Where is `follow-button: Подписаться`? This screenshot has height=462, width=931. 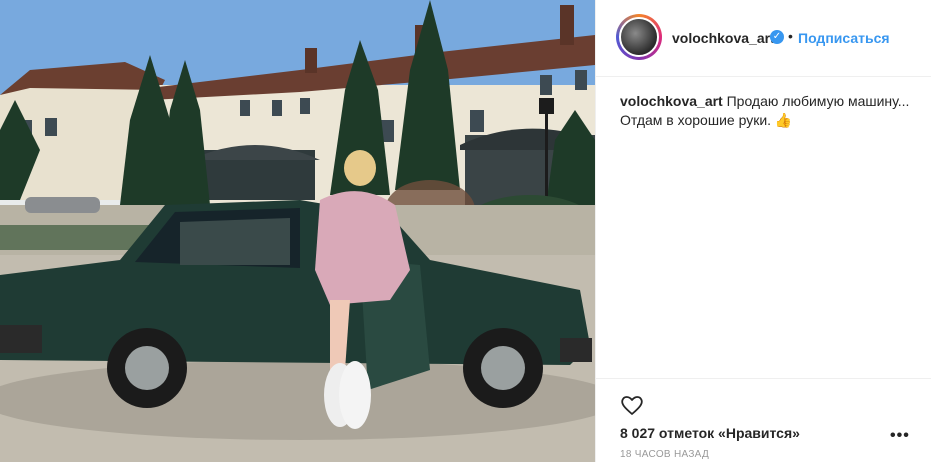
follow-button: Подписаться is located at coordinates (844, 38).